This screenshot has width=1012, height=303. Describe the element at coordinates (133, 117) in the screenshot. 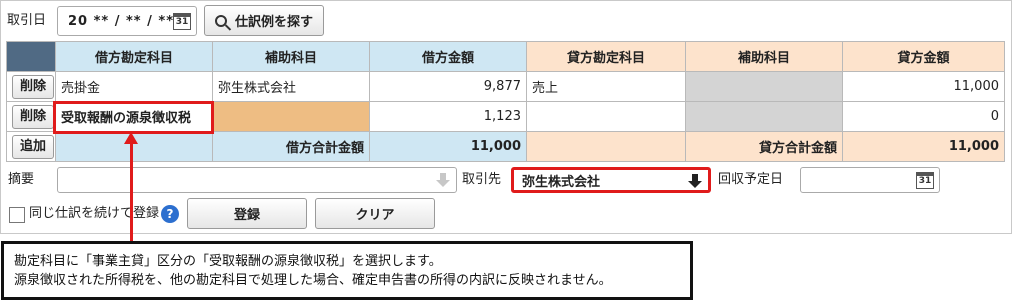

I see `highlight-account-box` at that location.